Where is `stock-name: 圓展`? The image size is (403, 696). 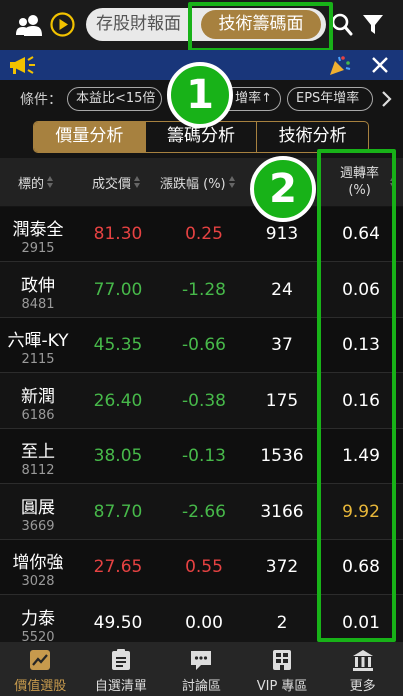
stock-name: 圓展 is located at coordinates (38, 507).